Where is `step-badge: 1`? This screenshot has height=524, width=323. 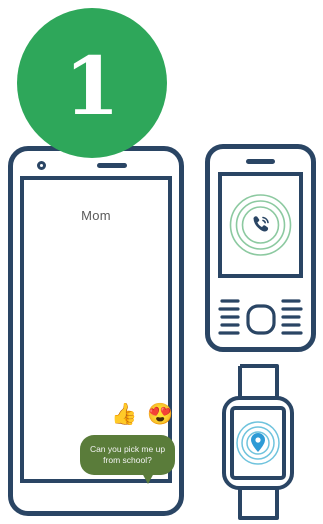 step-badge: 1 is located at coordinates (92, 83).